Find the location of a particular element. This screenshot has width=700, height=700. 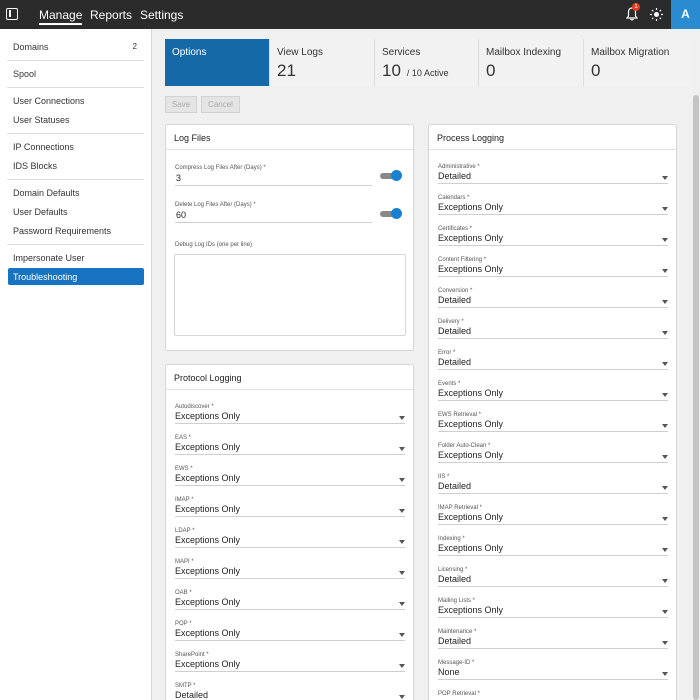

debug-log-label: Debug Log IDs (one per line) is located at coordinates (214, 245).